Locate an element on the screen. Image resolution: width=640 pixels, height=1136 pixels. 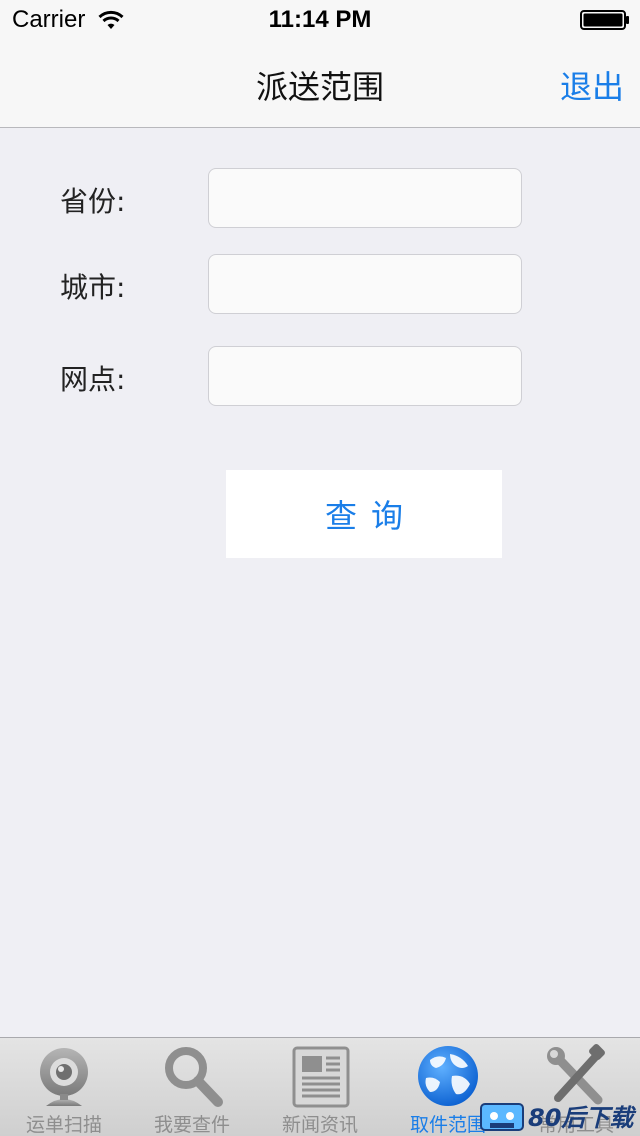
navigation-bar: 派送范围 退出 is located at coordinates (320, 84).